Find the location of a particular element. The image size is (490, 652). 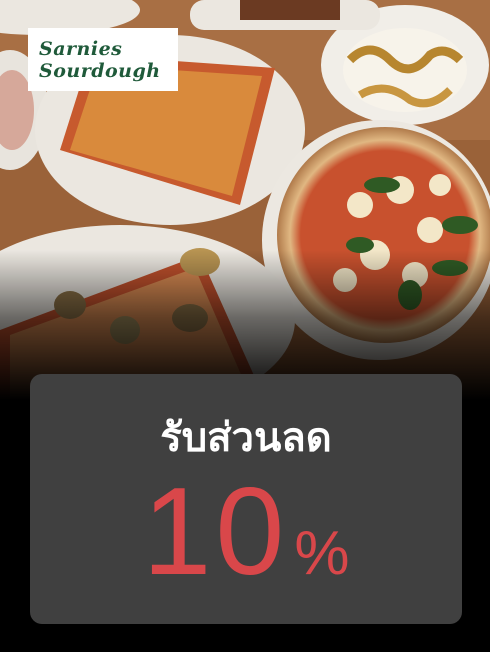

logo-line-2: Sourdough is located at coordinates (100, 70).